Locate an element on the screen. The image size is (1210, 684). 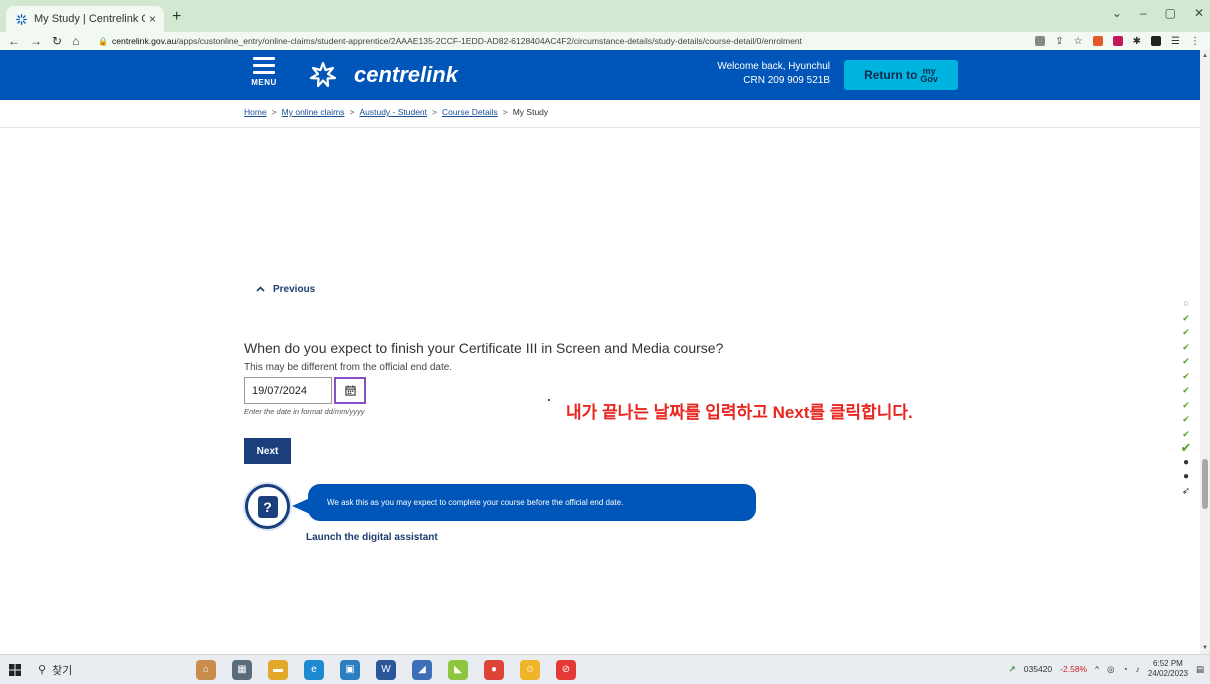
puzzle-extensions-icon: ✱ is located at coordinates (1137, 41).